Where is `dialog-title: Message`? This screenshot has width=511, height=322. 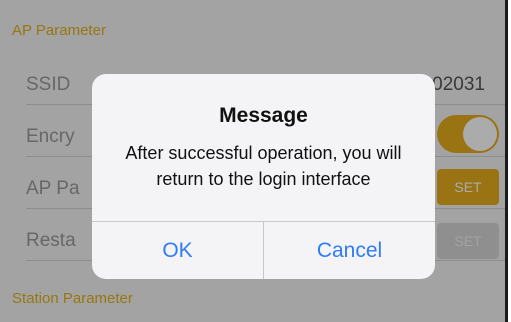 dialog-title: Message is located at coordinates (263, 115).